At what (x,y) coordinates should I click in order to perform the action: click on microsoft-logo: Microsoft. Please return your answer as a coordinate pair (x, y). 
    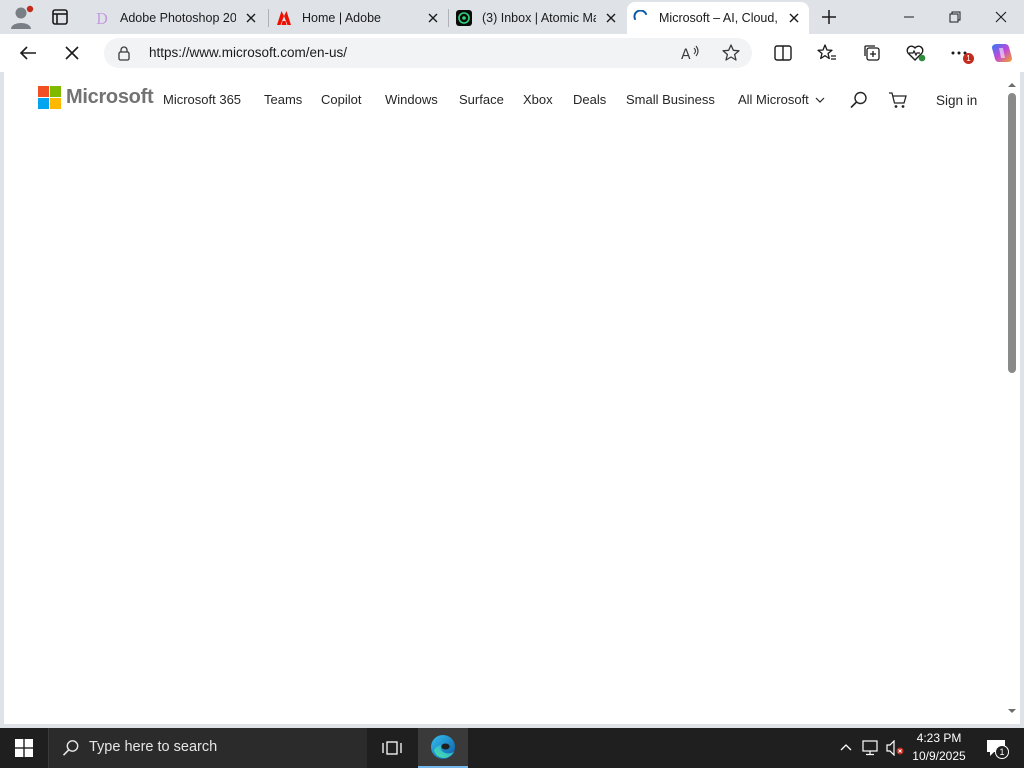
    Looking at the image, I should click on (96, 97).